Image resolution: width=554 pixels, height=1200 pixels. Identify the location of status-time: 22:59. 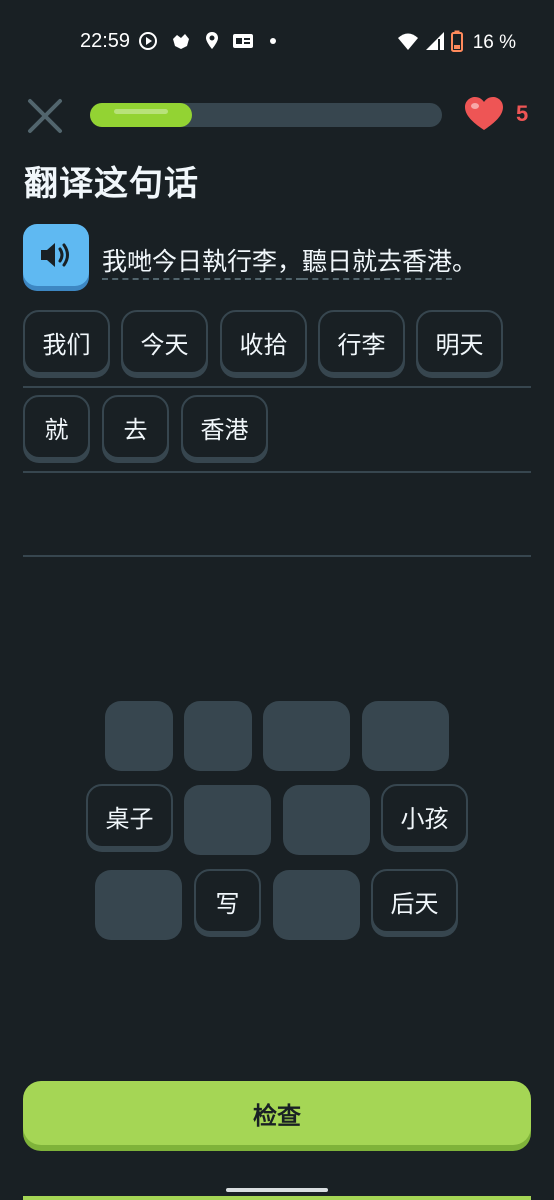
(105, 41).